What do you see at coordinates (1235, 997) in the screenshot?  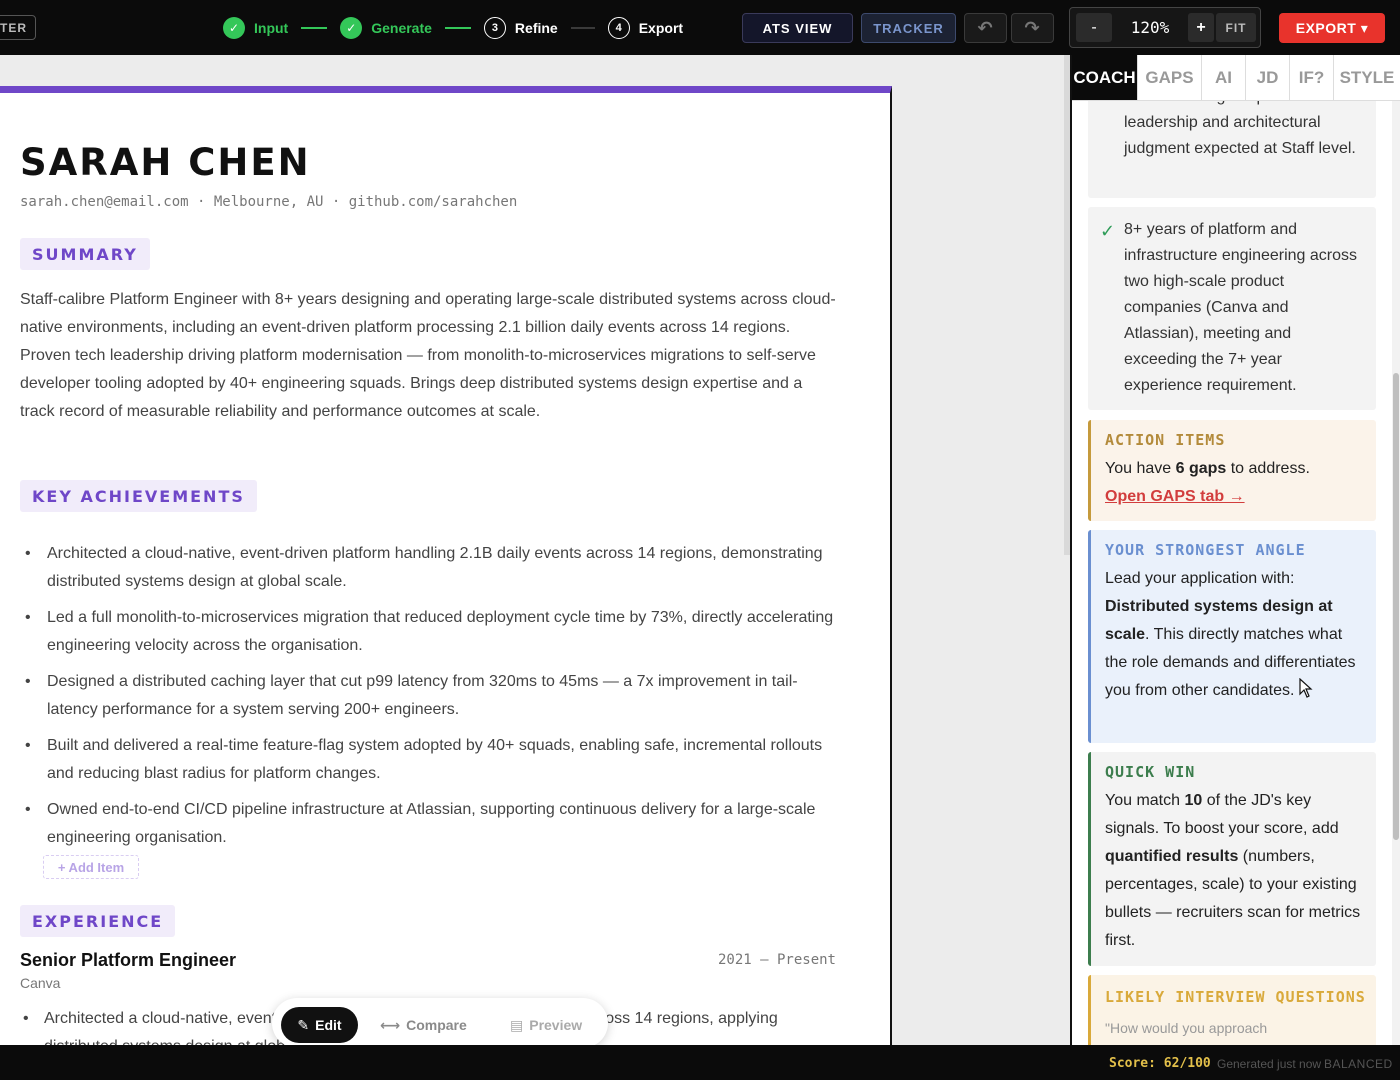 I see `card-title: LIKELY INTERVIEW QUESTIONS` at bounding box center [1235, 997].